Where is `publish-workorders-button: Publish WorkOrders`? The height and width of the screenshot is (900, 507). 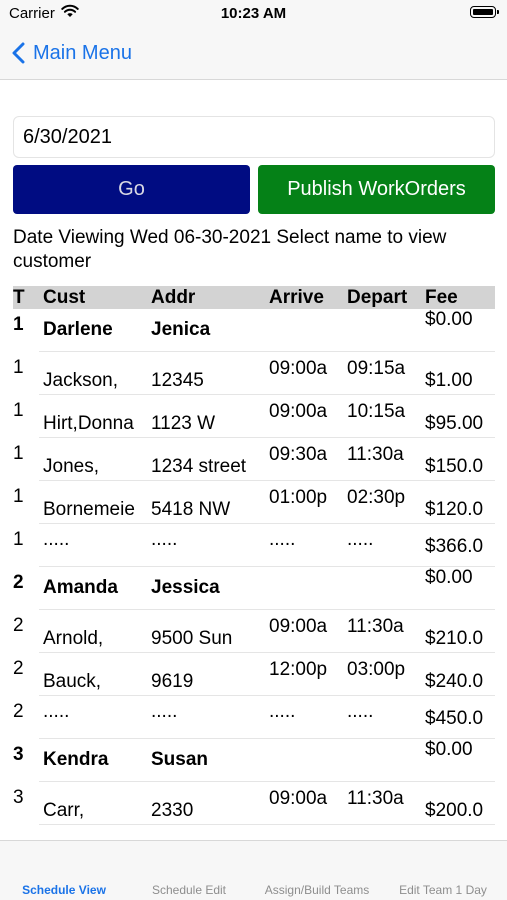
publish-workorders-button: Publish WorkOrders is located at coordinates (376, 189).